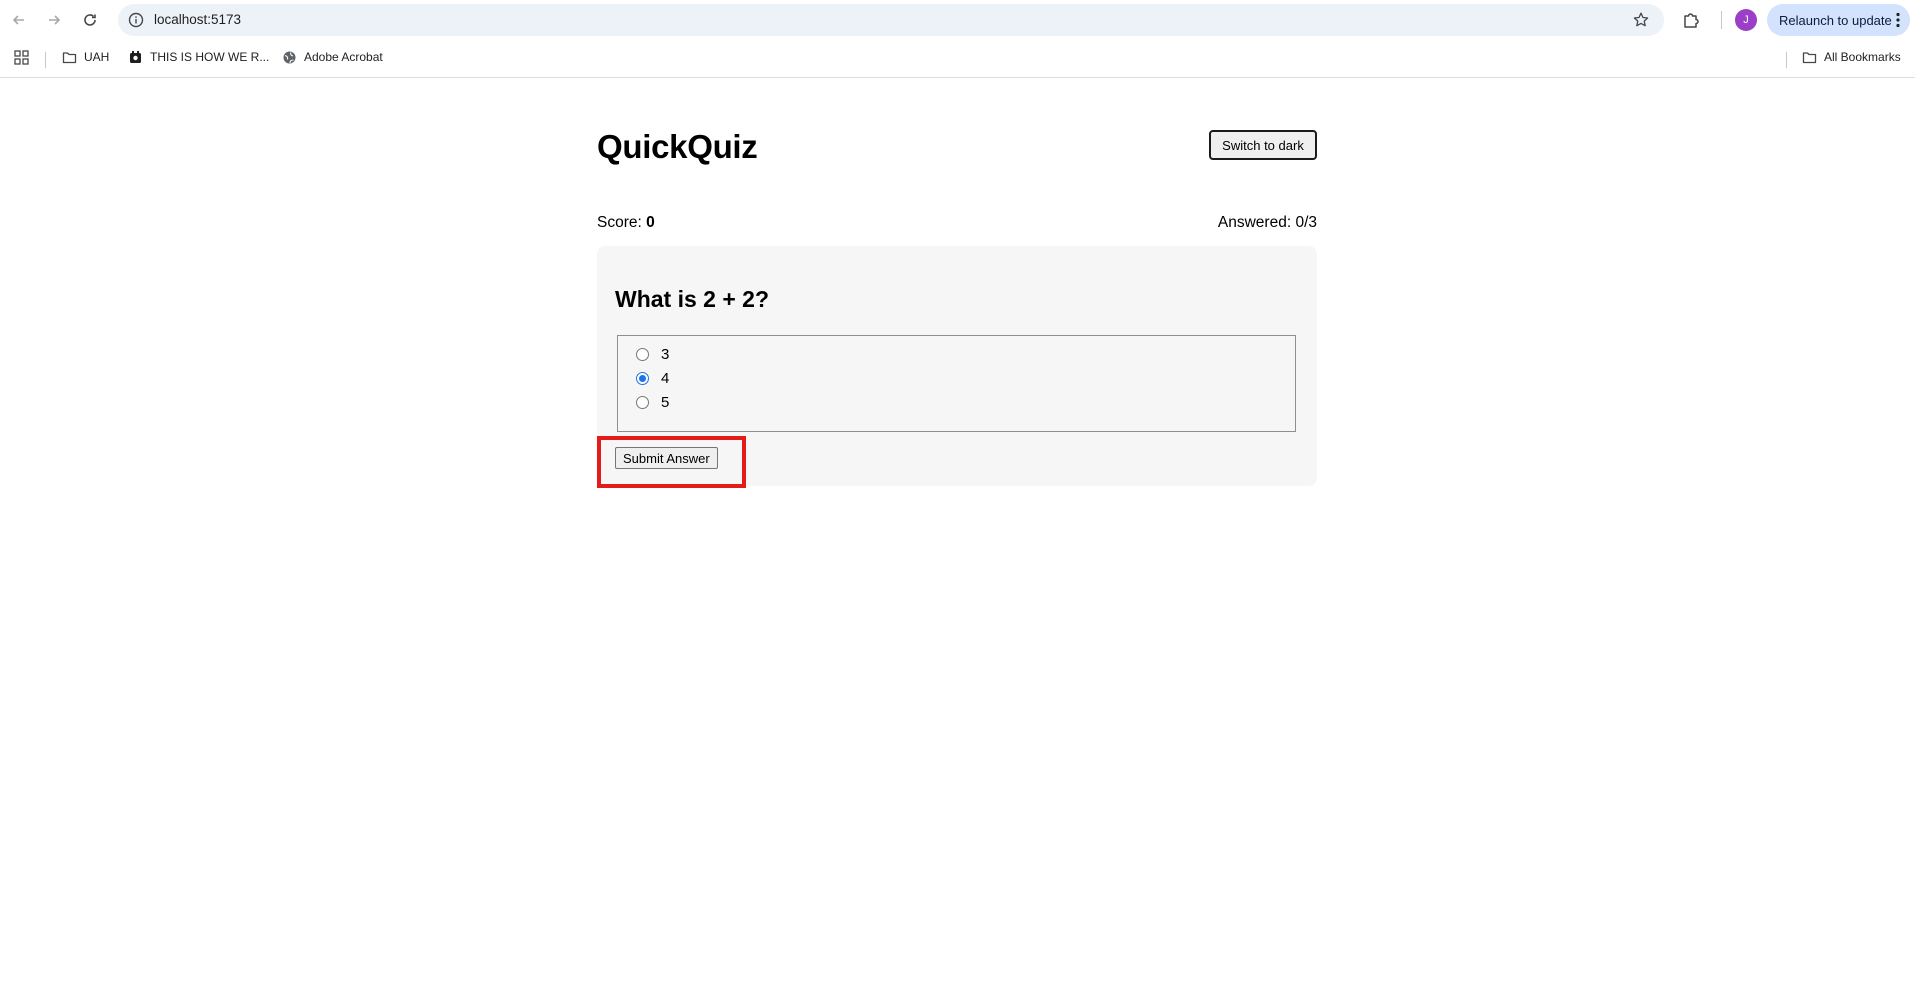 The height and width of the screenshot is (985, 1915). I want to click on all-bookmarks-label: All Bookmarks, so click(1862, 57).